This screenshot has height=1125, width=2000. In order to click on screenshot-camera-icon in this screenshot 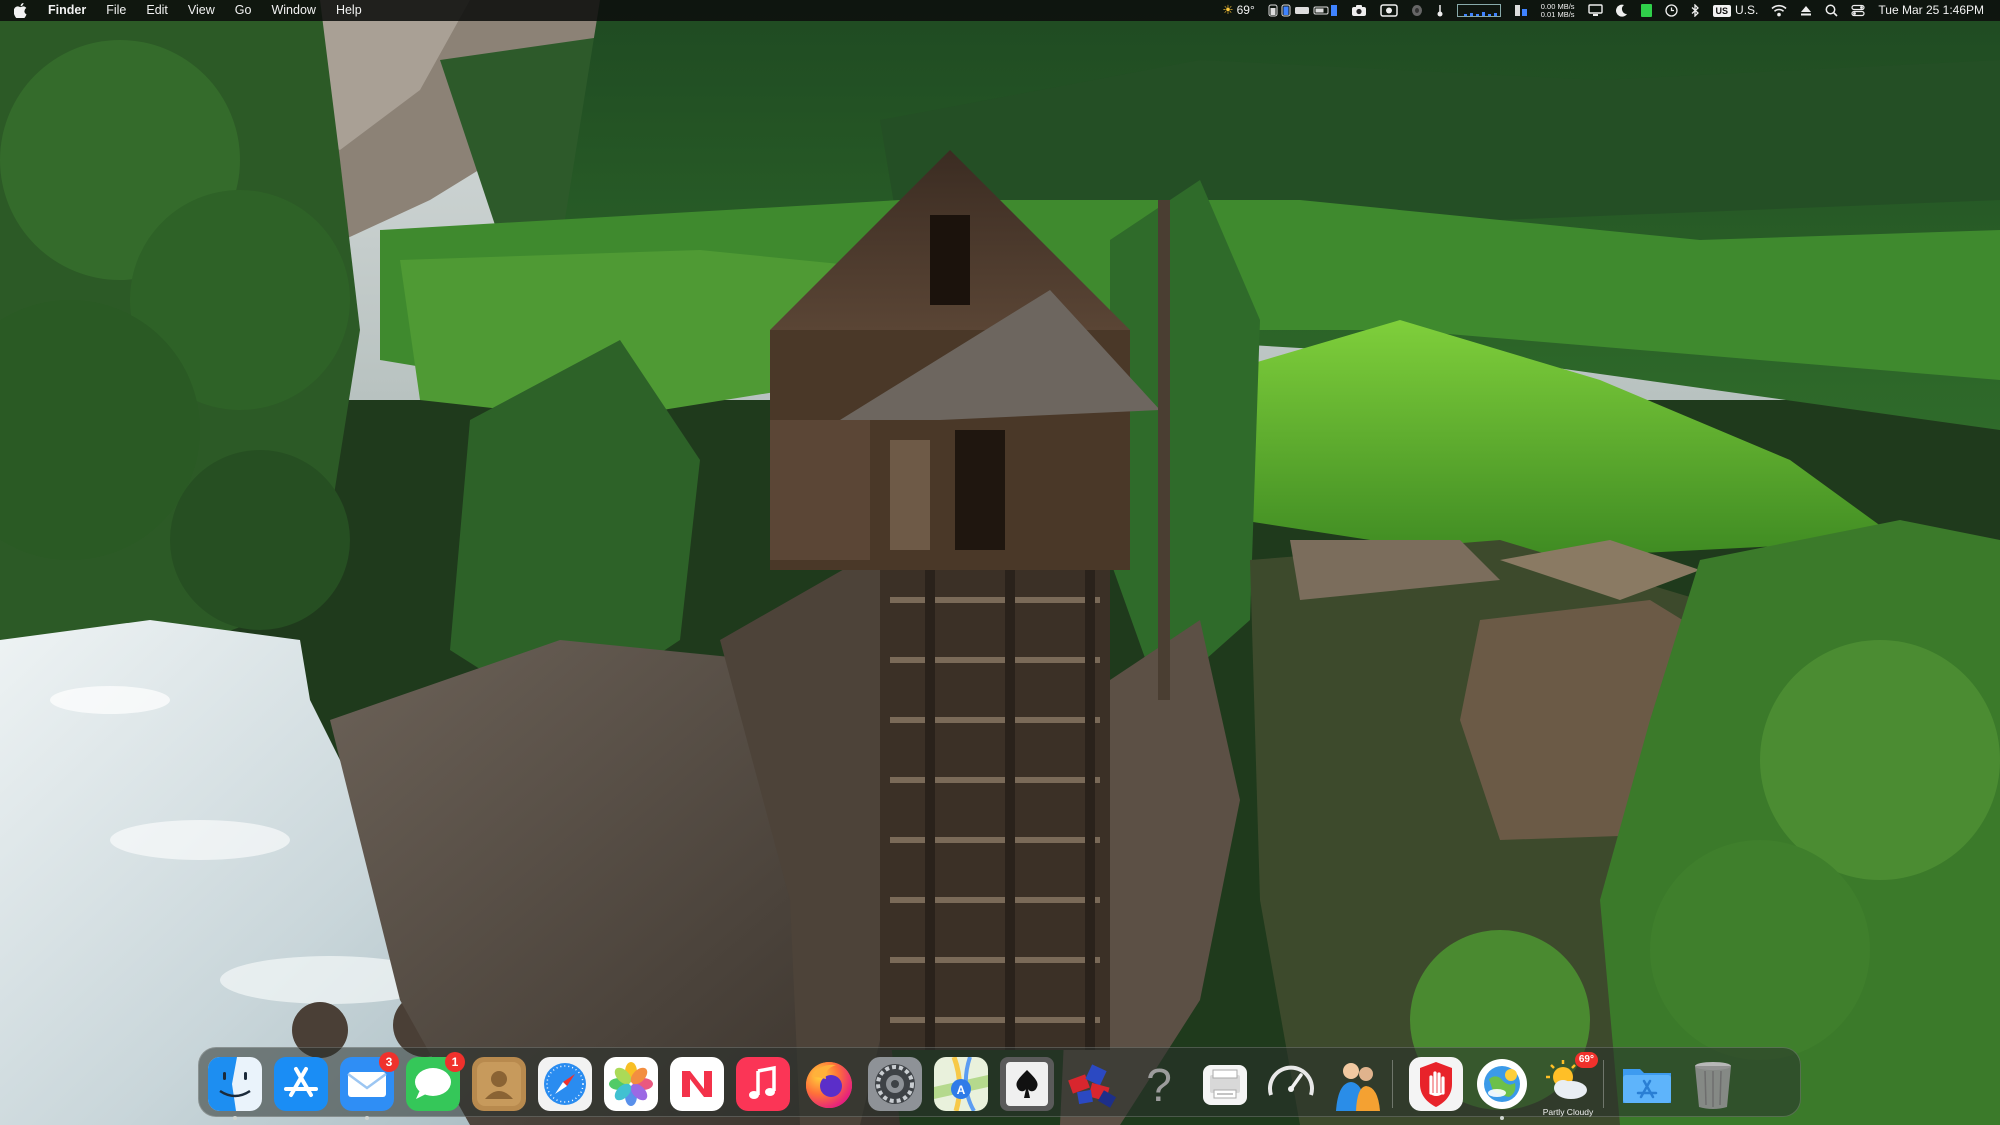, I will do `click(1359, 10)`.